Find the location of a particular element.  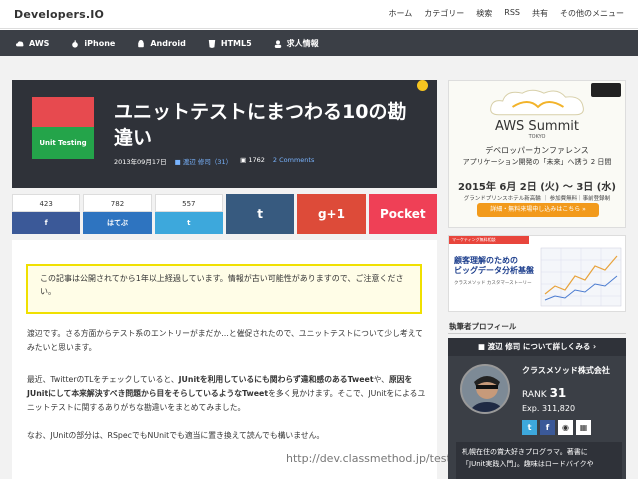

category-aws: AWS is located at coordinates (32, 43).